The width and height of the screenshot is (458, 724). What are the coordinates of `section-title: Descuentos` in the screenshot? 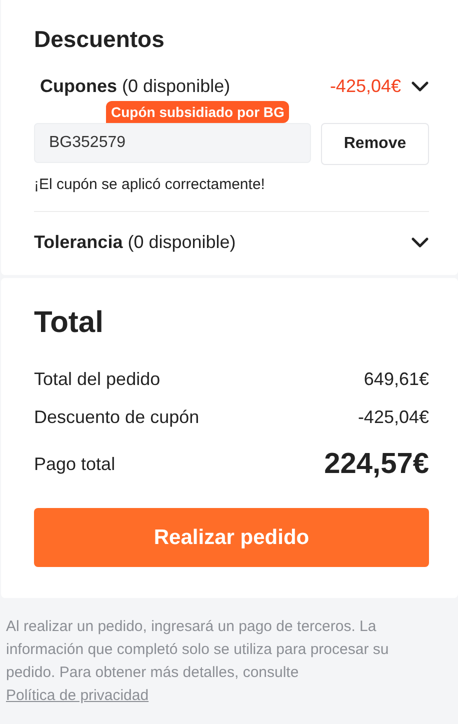 It's located at (100, 39).